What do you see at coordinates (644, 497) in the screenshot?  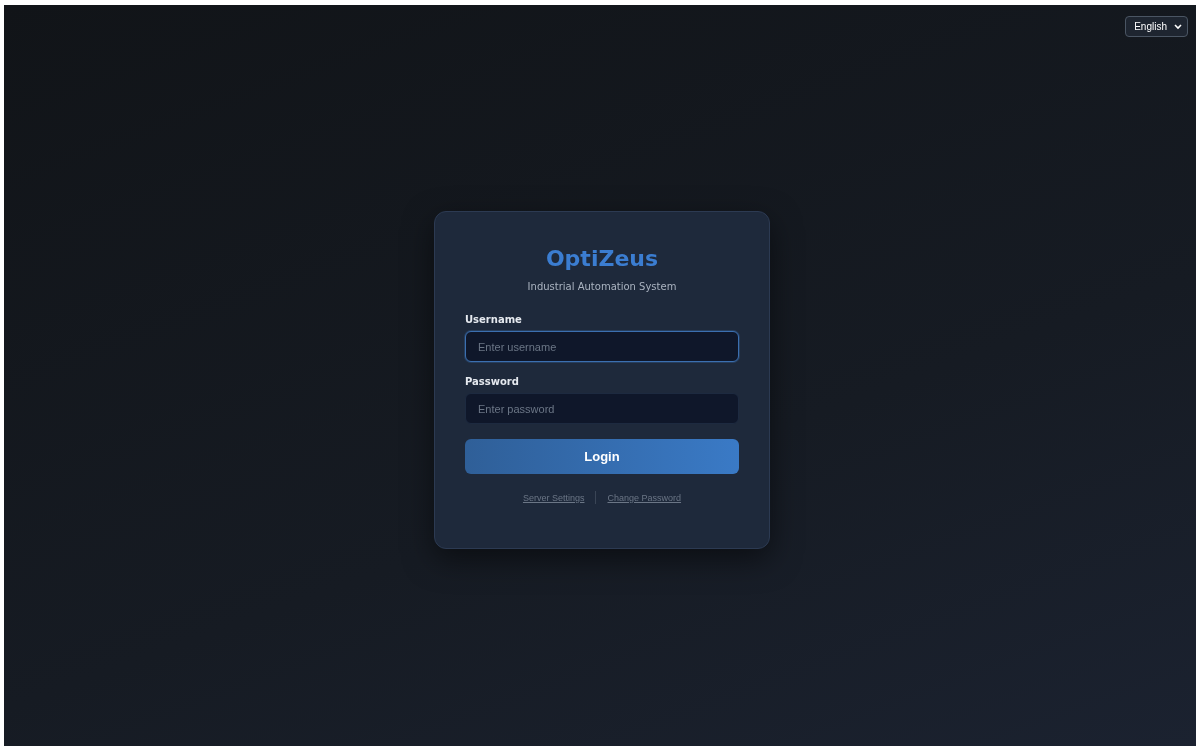 I see `text-link: Change Password` at bounding box center [644, 497].